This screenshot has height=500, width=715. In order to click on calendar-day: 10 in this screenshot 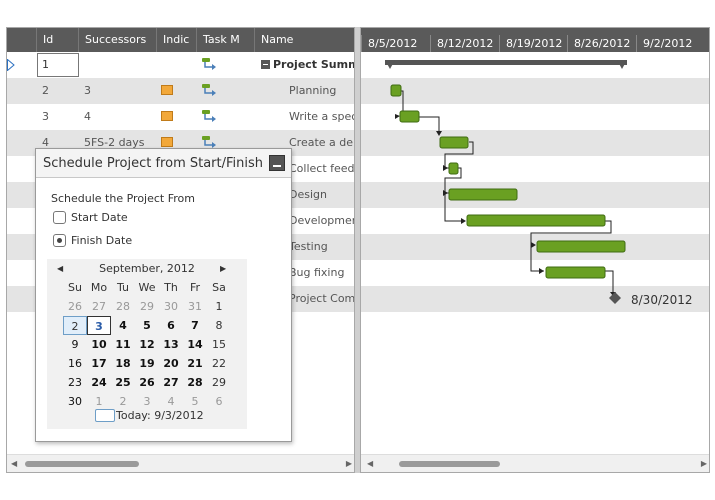, I will do `click(99, 344)`.